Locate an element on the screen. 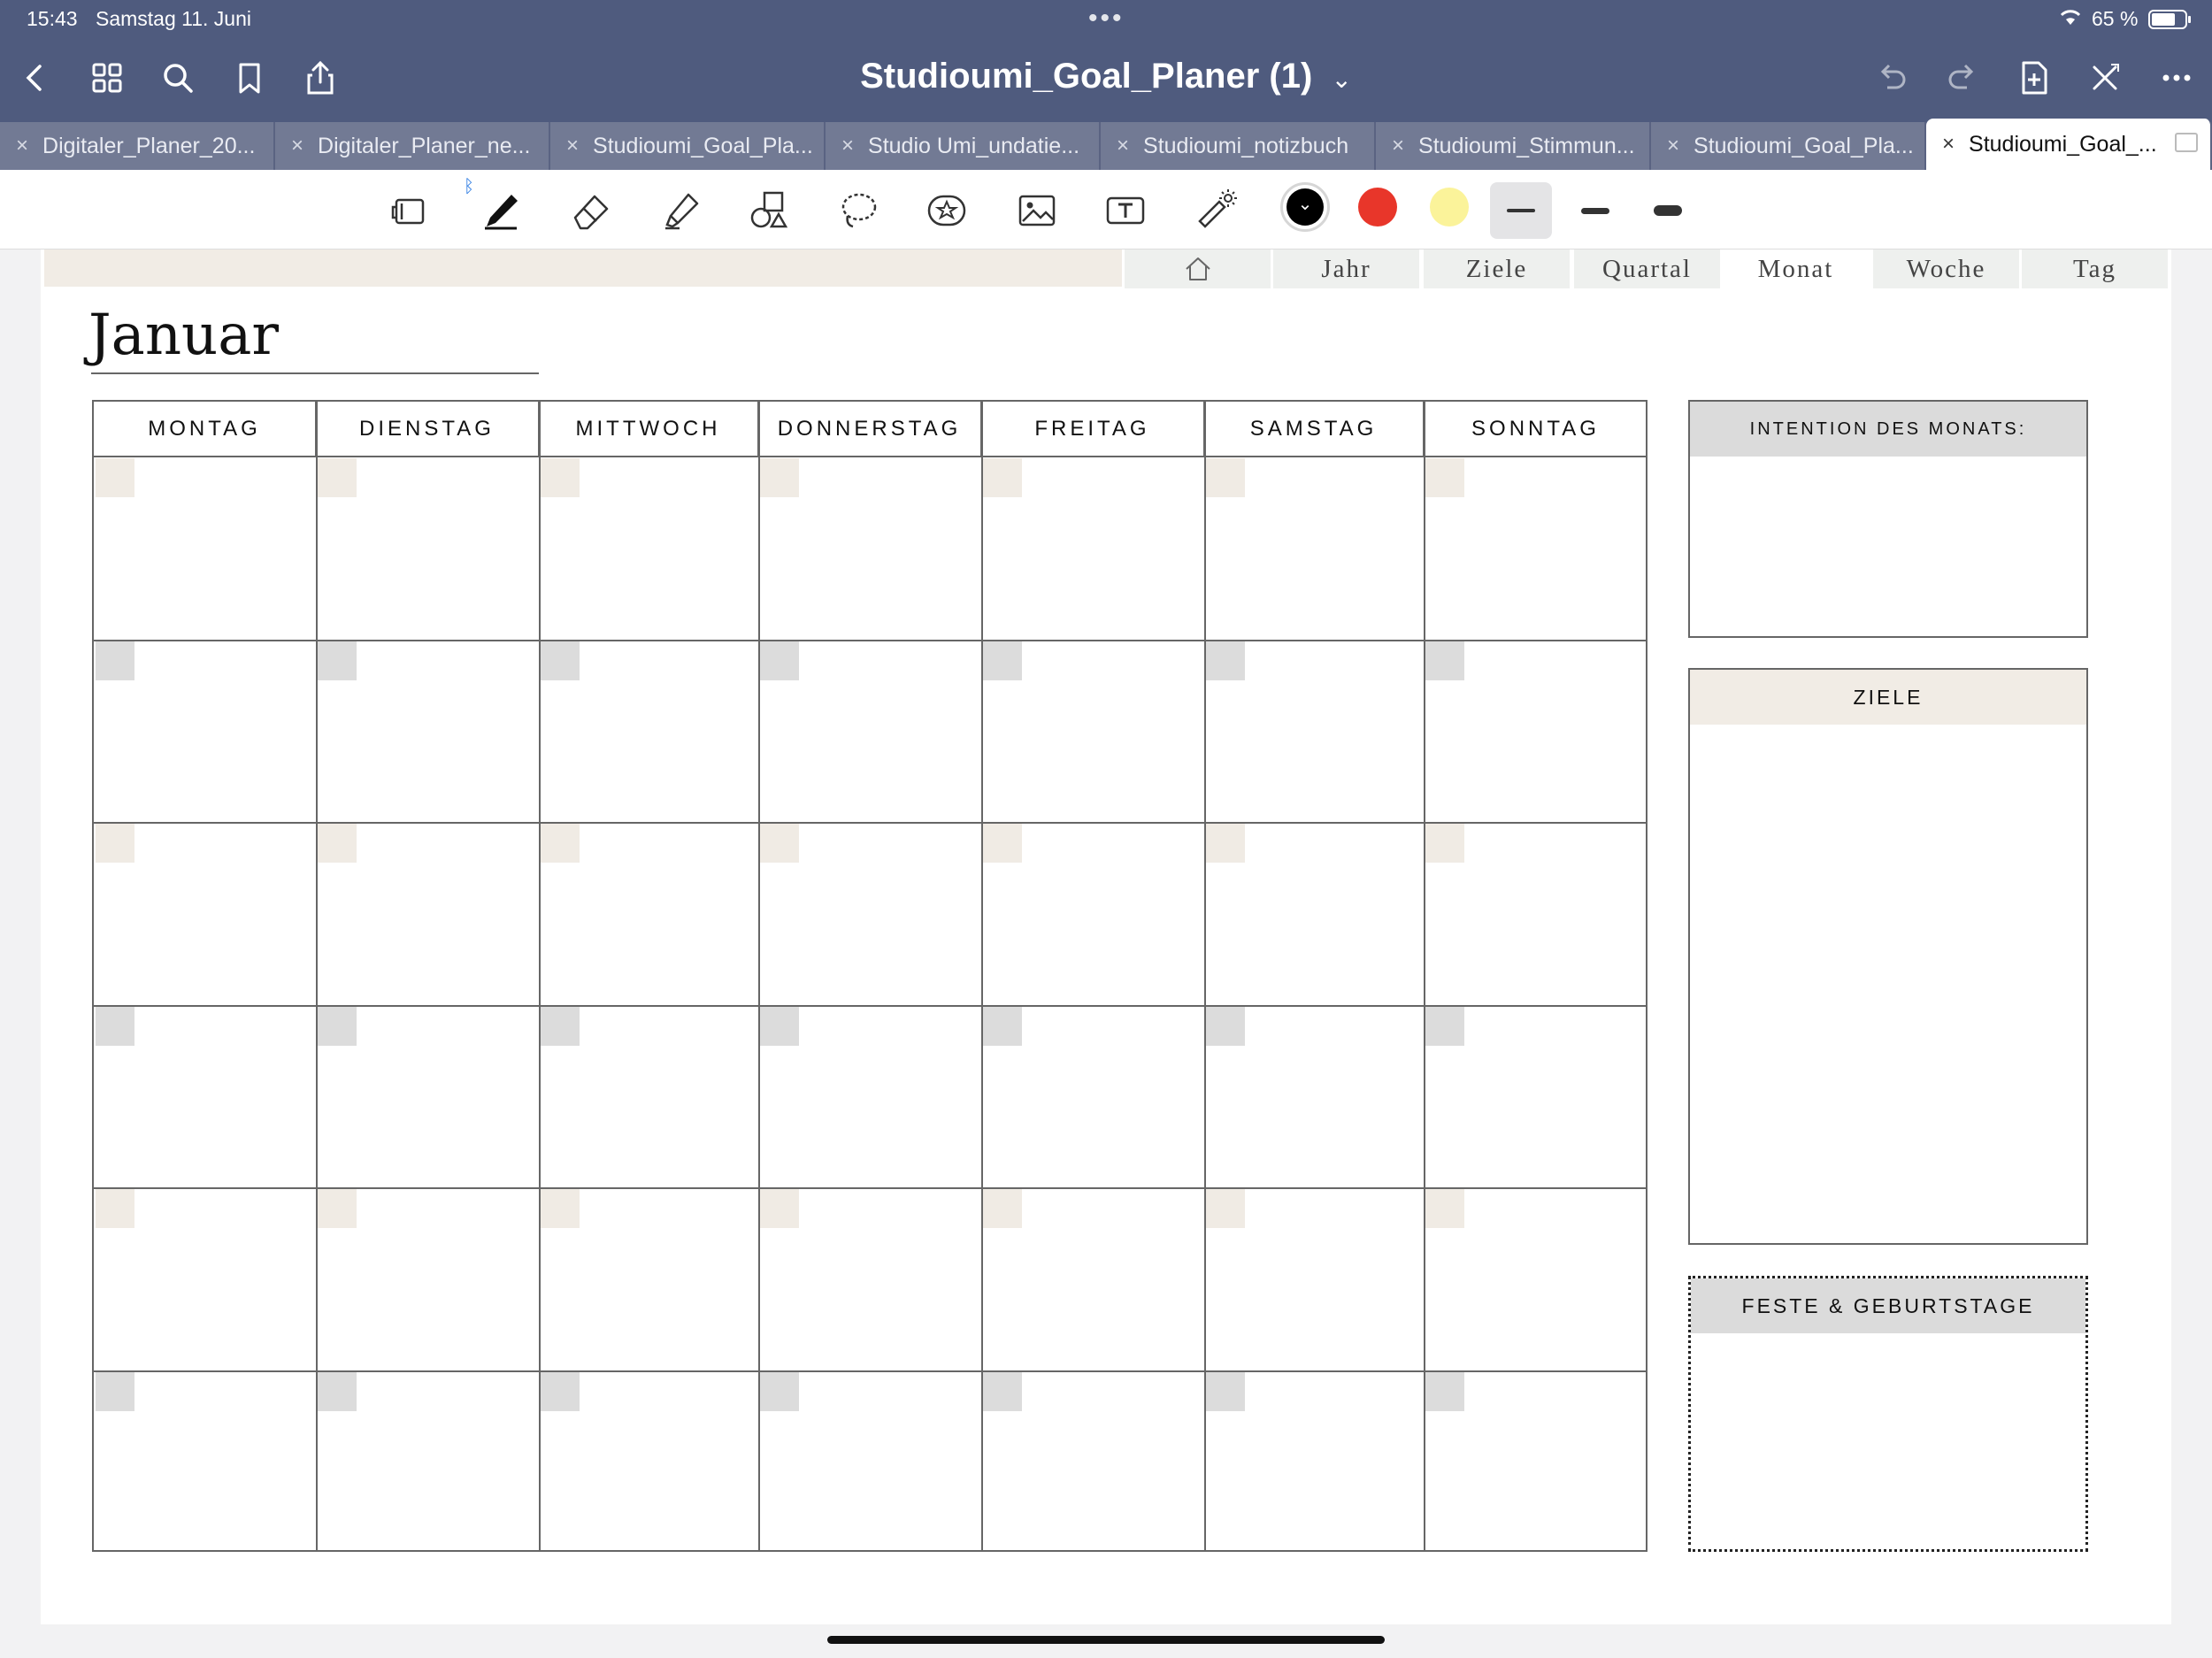  color-black-swatch: ⌄ is located at coordinates (1305, 207).